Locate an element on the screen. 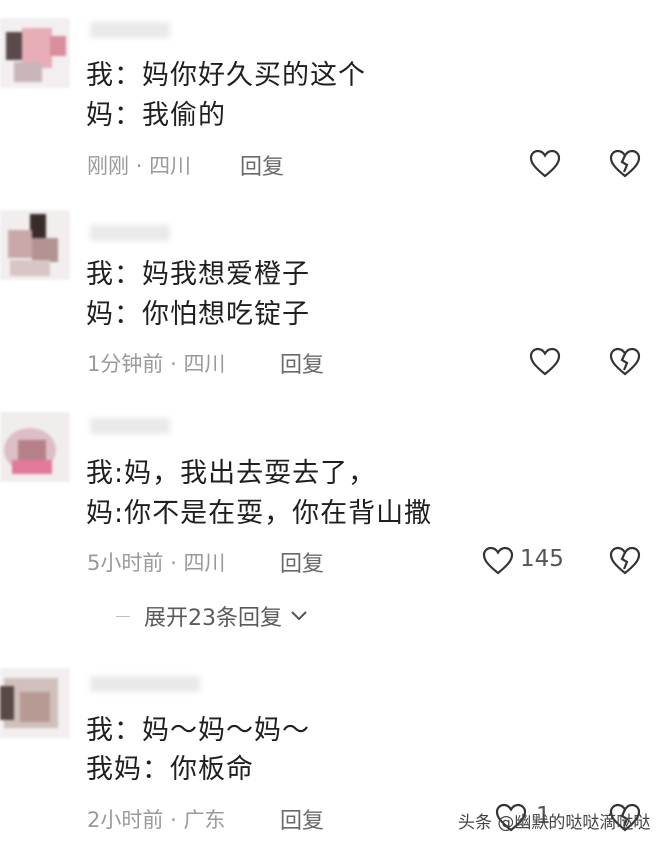 The width and height of the screenshot is (660, 843). comment-line: 我:妈，我出去耍去了， is located at coordinates (231, 473).